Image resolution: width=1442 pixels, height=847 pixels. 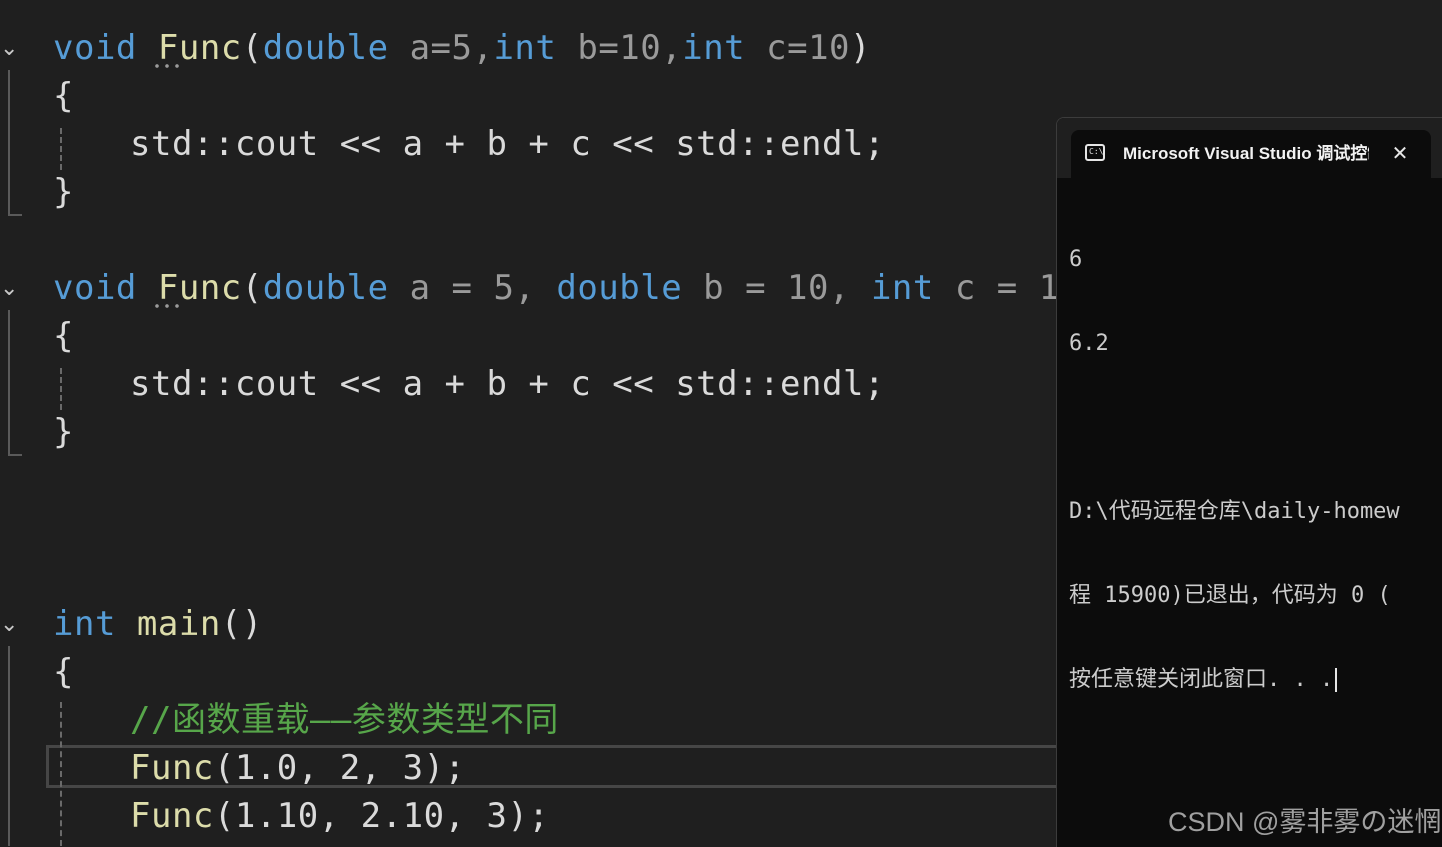 What do you see at coordinates (860, 48) in the screenshot?
I see `paren: )` at bounding box center [860, 48].